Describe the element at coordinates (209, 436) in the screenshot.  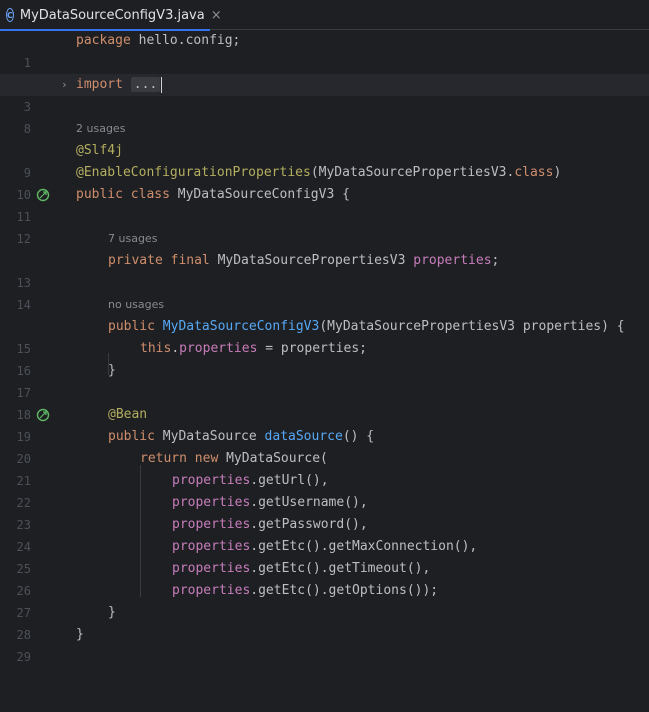
I see `code-text: MyDataSource` at that location.